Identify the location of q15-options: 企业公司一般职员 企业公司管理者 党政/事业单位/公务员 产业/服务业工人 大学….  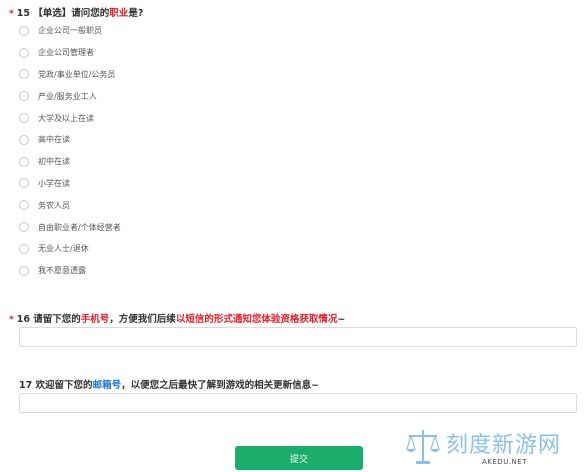
(70, 151).